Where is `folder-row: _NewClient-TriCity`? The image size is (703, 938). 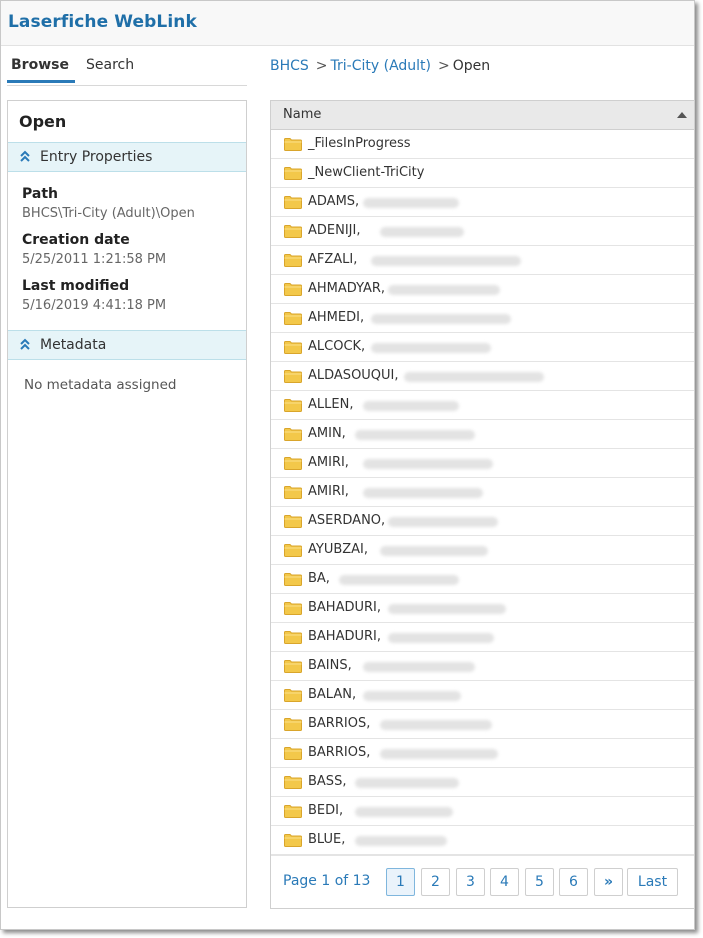 folder-row: _NewClient-TriCity is located at coordinates (482, 173).